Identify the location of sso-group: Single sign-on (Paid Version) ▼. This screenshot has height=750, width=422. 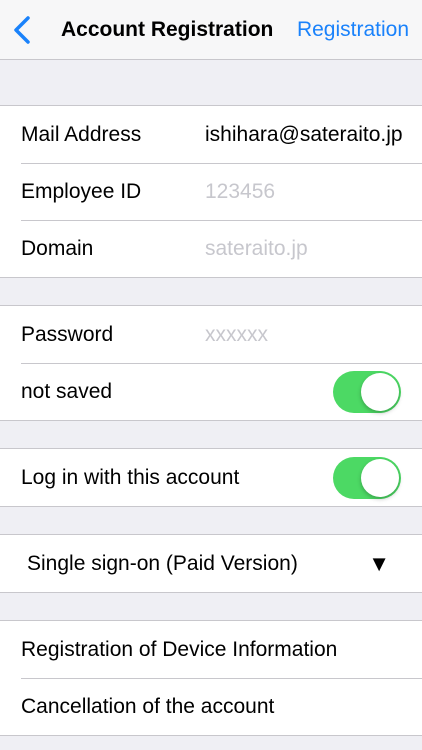
(211, 563).